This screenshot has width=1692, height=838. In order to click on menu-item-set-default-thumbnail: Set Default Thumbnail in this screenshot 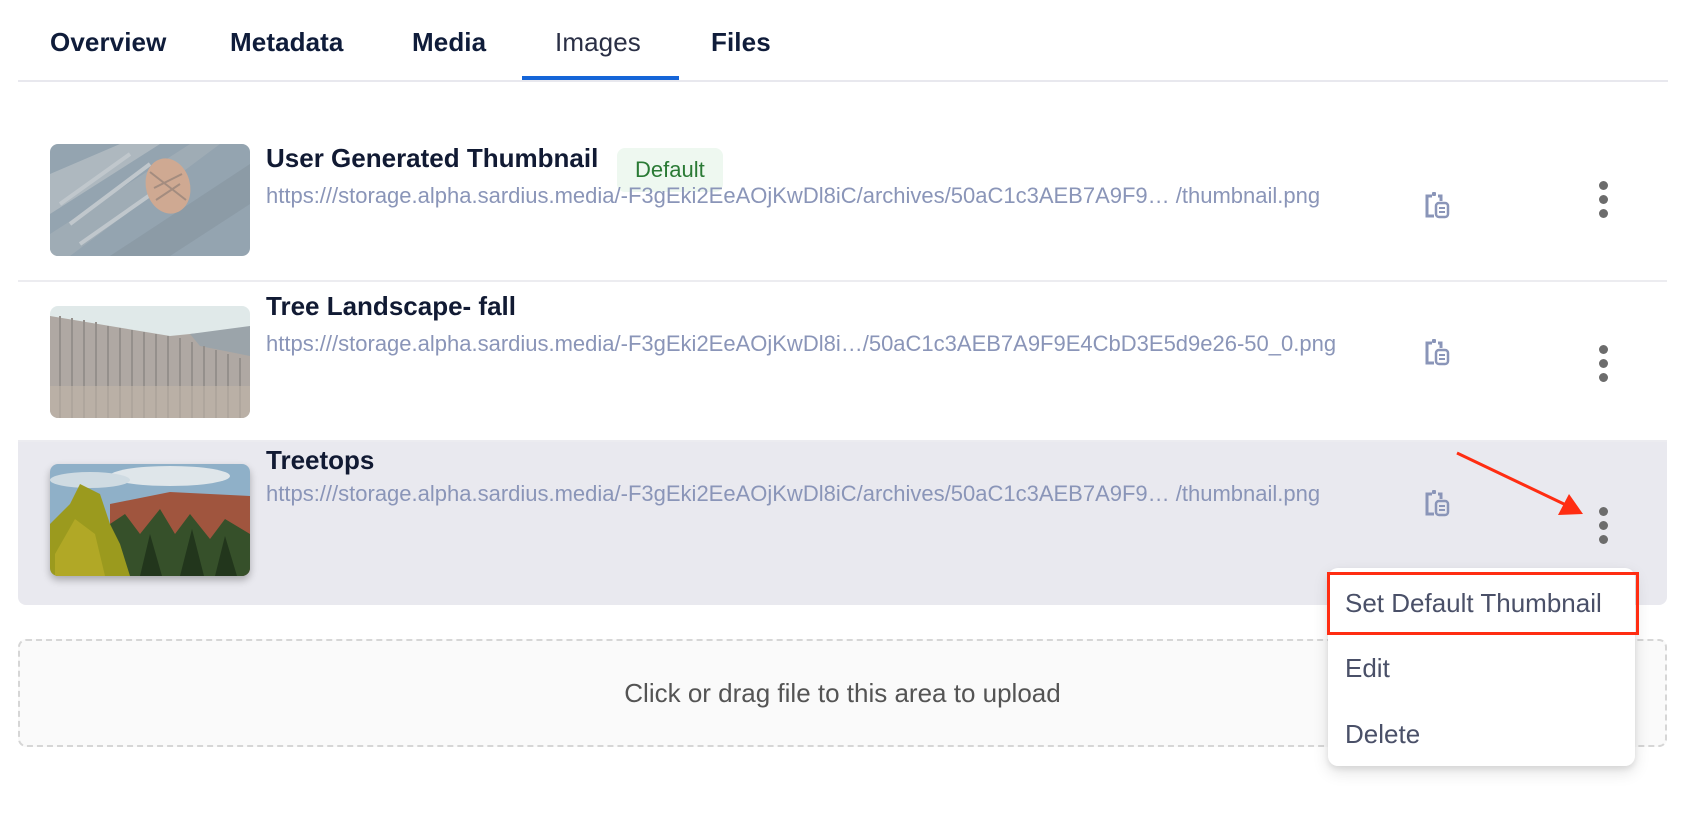, I will do `click(1481, 603)`.